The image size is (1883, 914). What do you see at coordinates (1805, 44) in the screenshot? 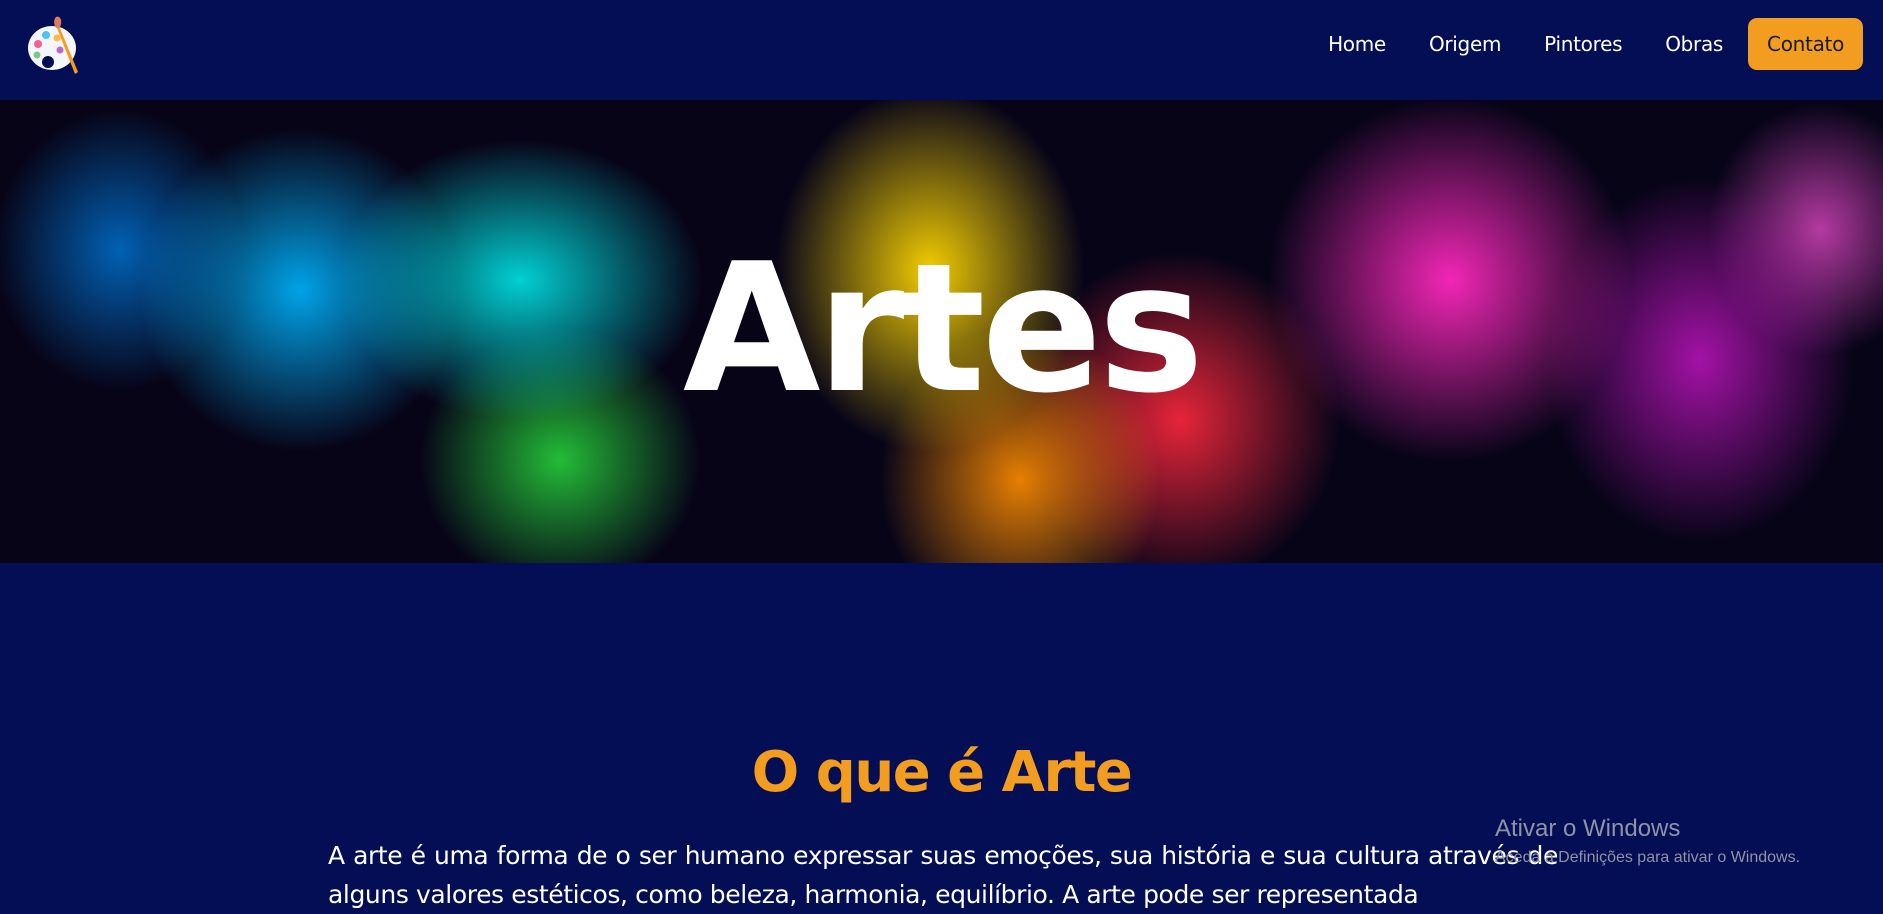
I see `contact-button: Contato` at bounding box center [1805, 44].